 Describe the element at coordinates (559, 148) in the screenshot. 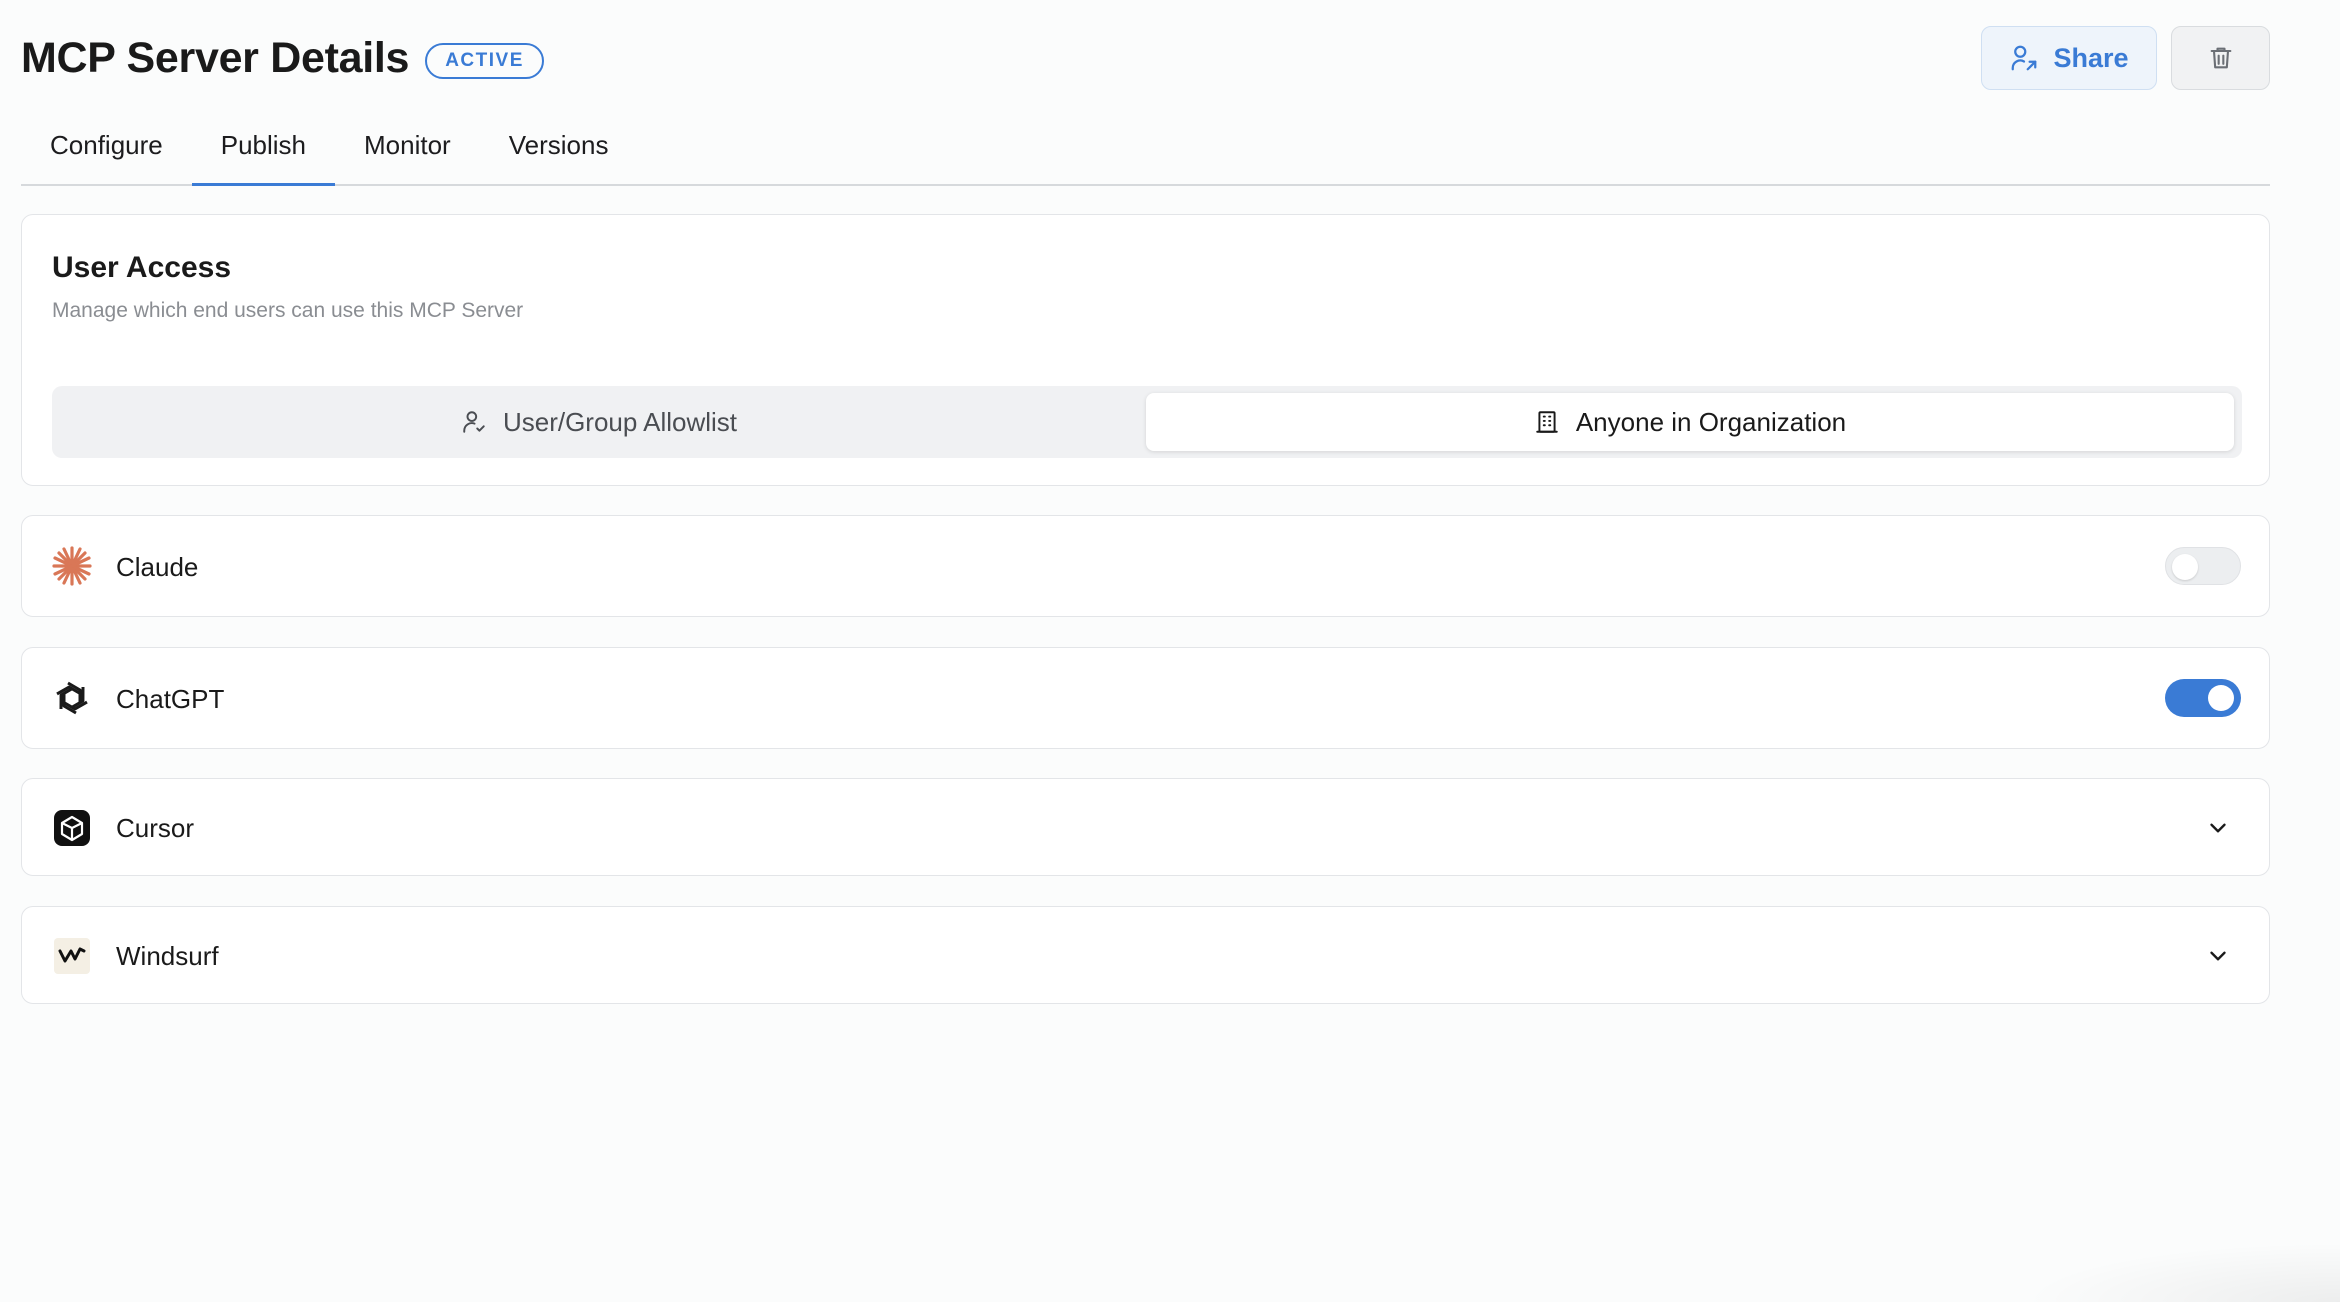

I see `tab-versions: Versions` at that location.